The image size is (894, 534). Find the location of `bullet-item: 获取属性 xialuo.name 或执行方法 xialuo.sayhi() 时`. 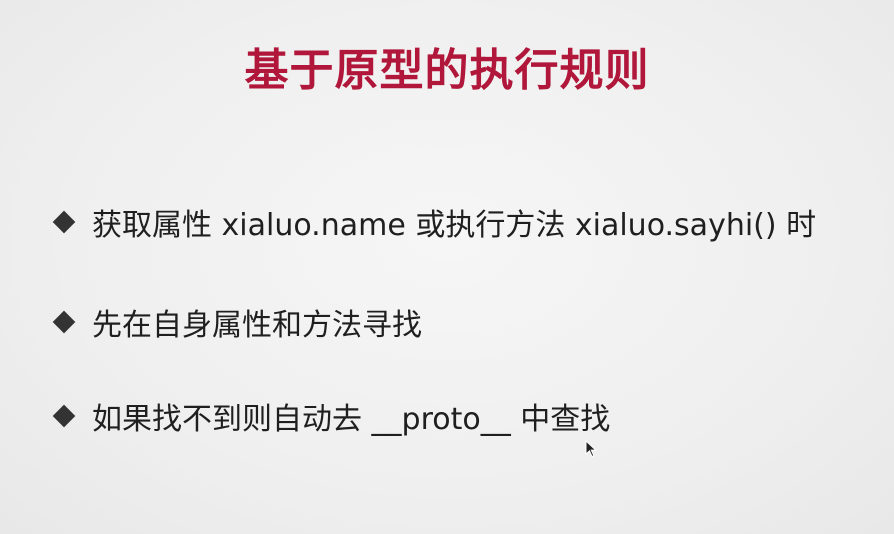

bullet-item: 获取属性 xialuo.name 或执行方法 xialuo.sayhi() 时 is located at coordinates (460, 222).